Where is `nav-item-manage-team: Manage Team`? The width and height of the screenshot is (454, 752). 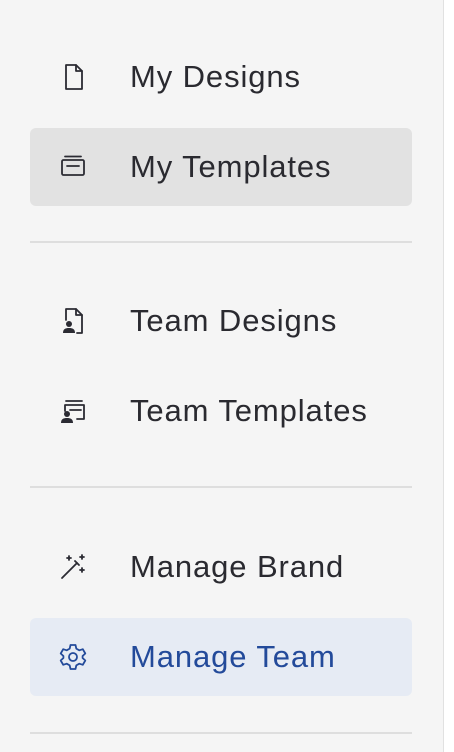
nav-item-manage-team: Manage Team is located at coordinates (221, 657).